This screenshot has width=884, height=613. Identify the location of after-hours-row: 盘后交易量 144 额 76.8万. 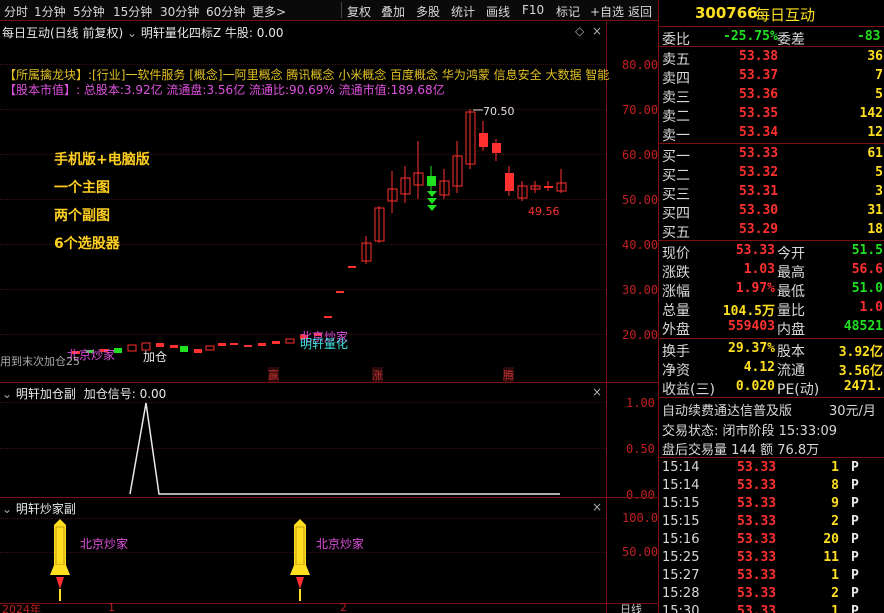
(771, 448).